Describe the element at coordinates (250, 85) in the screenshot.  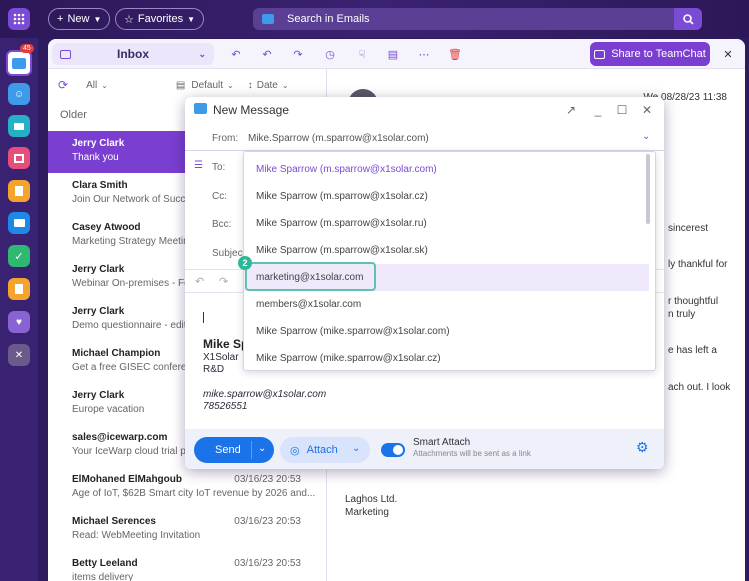
I see `sort-icon: ↕` at that location.